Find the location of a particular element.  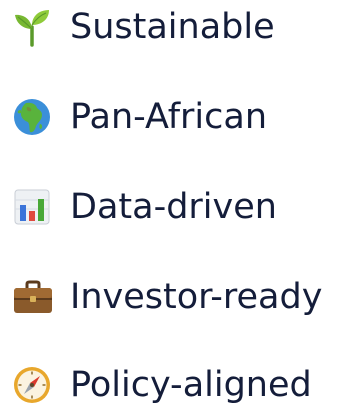

item-label: Pan-African is located at coordinates (169, 117).